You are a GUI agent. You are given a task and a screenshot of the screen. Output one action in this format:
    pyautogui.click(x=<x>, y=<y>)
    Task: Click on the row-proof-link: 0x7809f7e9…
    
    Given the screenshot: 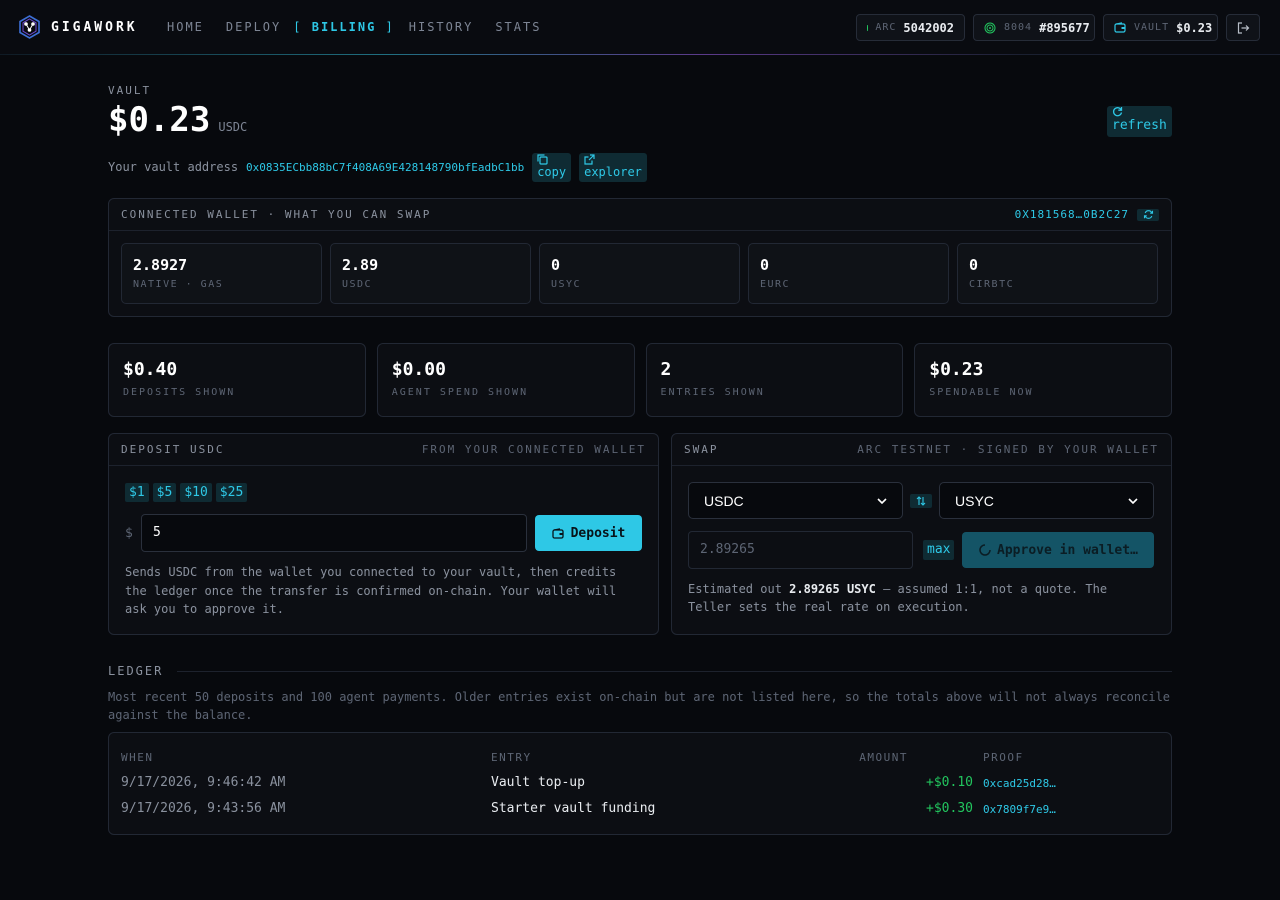 What is the action you would take?
    pyautogui.click(x=1019, y=809)
    